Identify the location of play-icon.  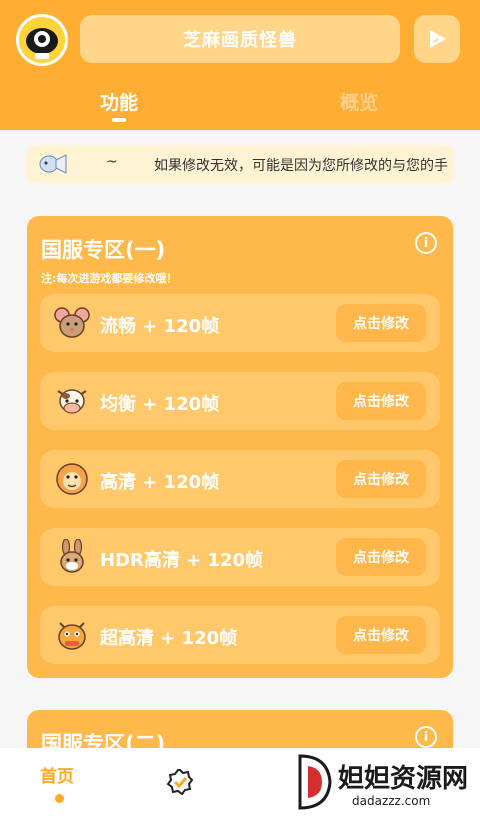
(438, 39).